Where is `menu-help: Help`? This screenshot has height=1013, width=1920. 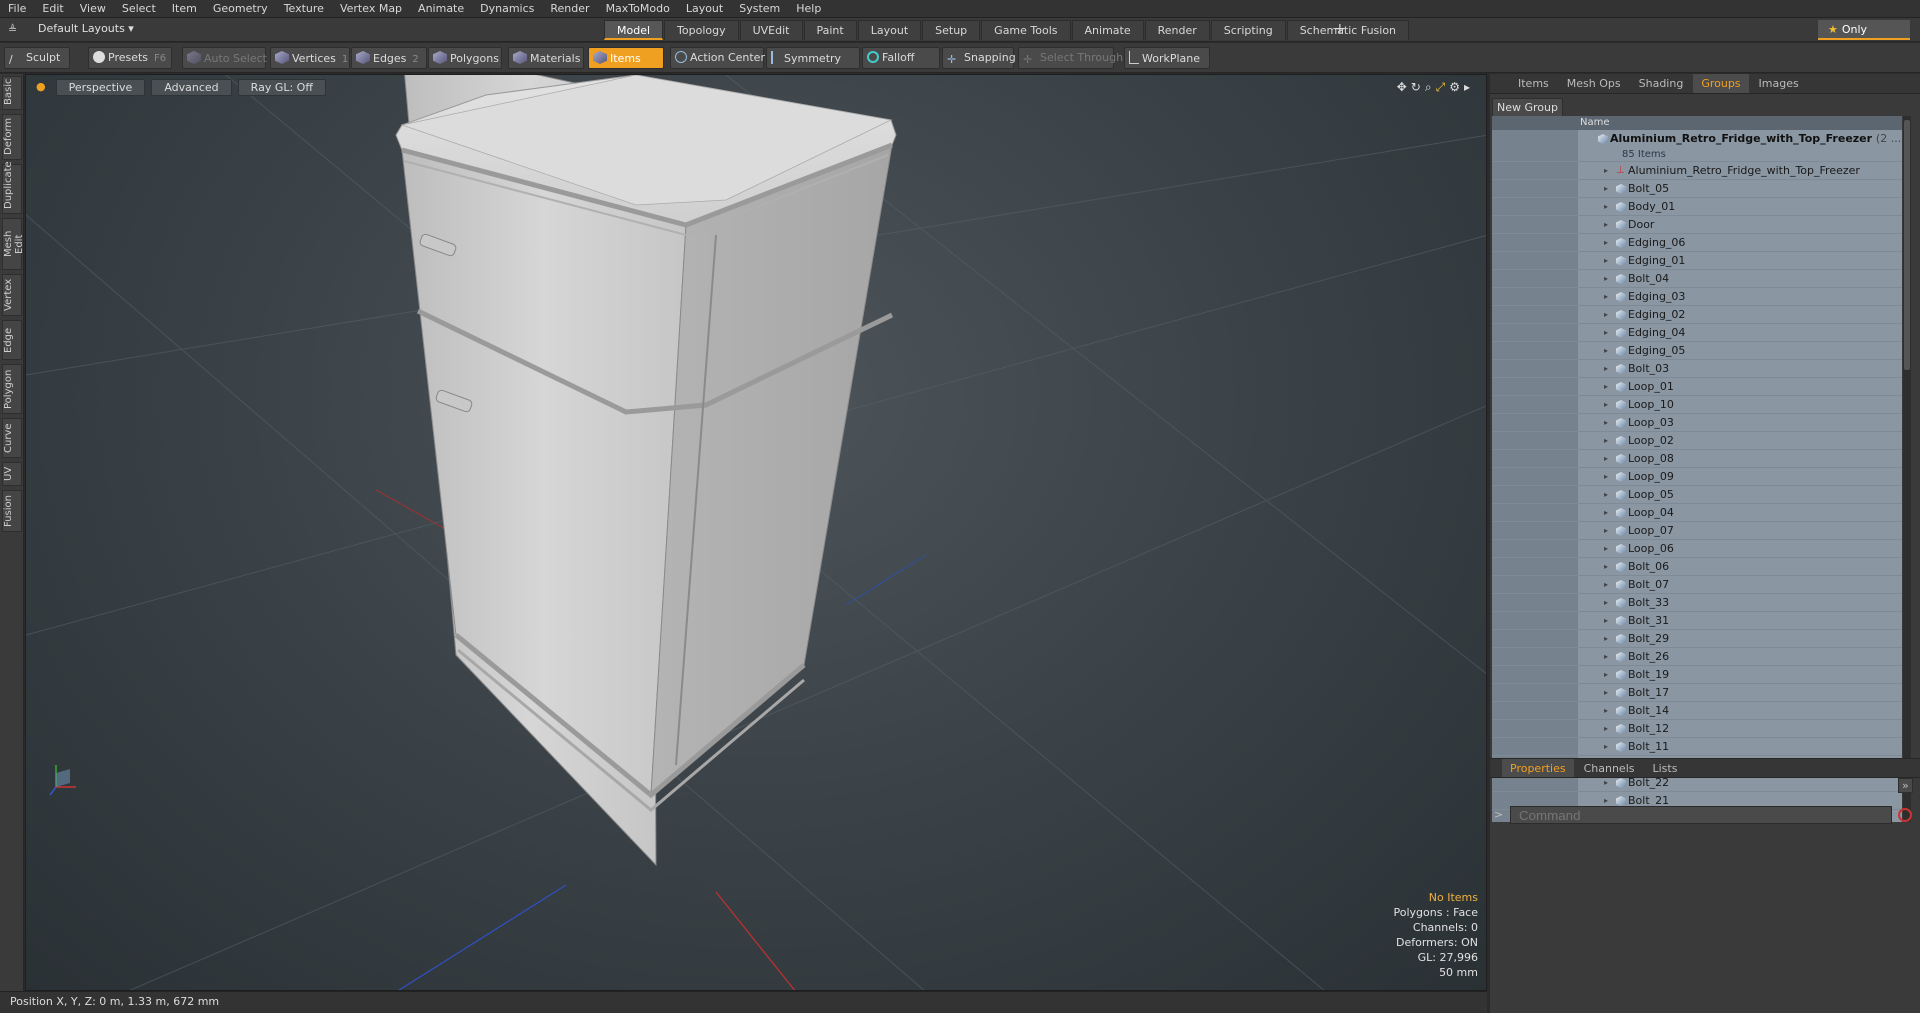 menu-help: Help is located at coordinates (808, 8).